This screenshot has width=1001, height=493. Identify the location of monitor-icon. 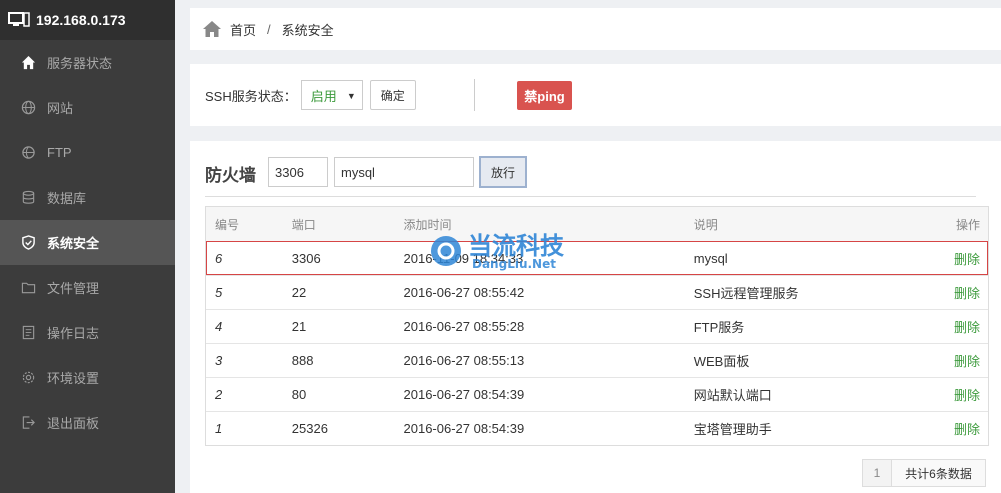
(19, 19).